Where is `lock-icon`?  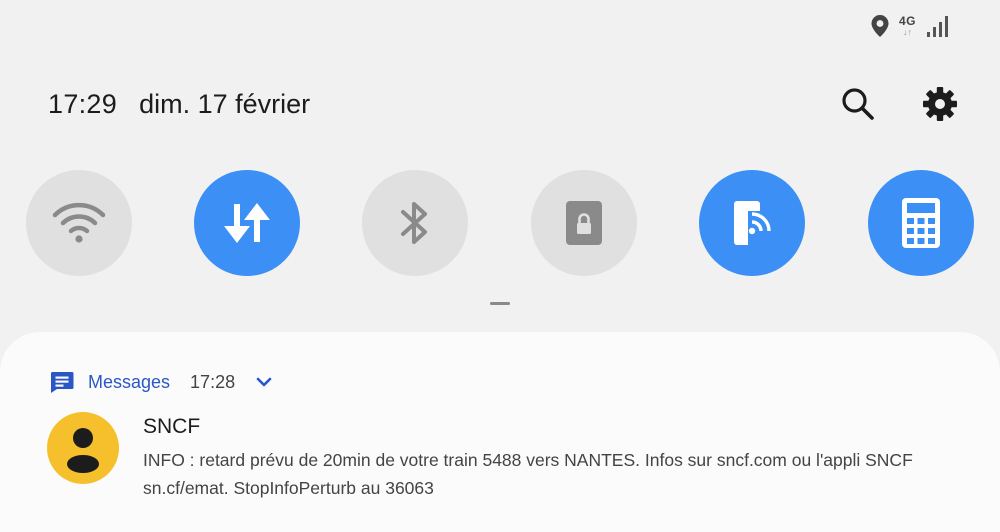
lock-icon is located at coordinates (584, 223).